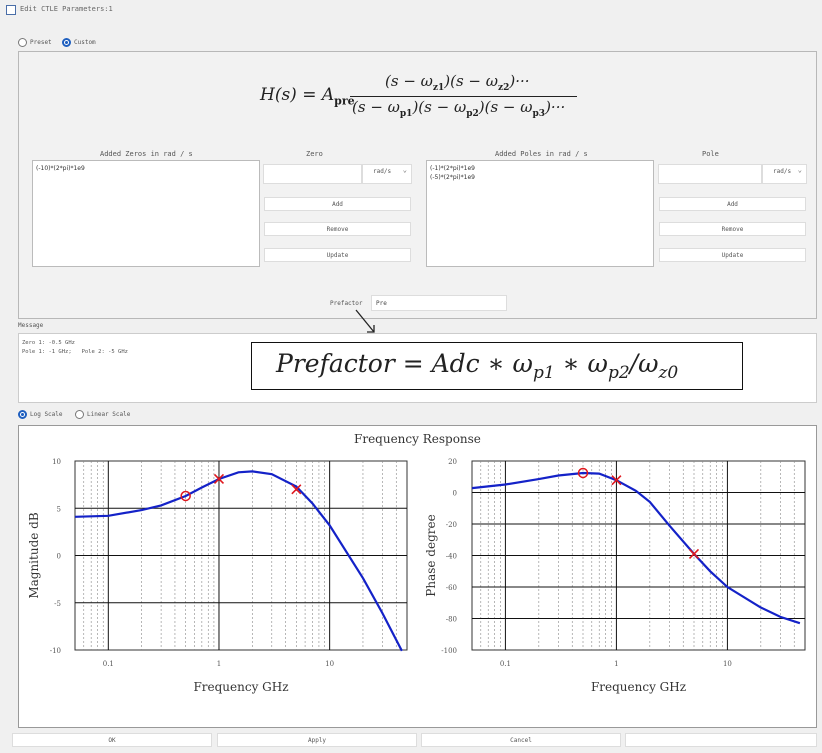 The height and width of the screenshot is (753, 822). Describe the element at coordinates (312, 174) in the screenshot. I see `zero-input` at that location.